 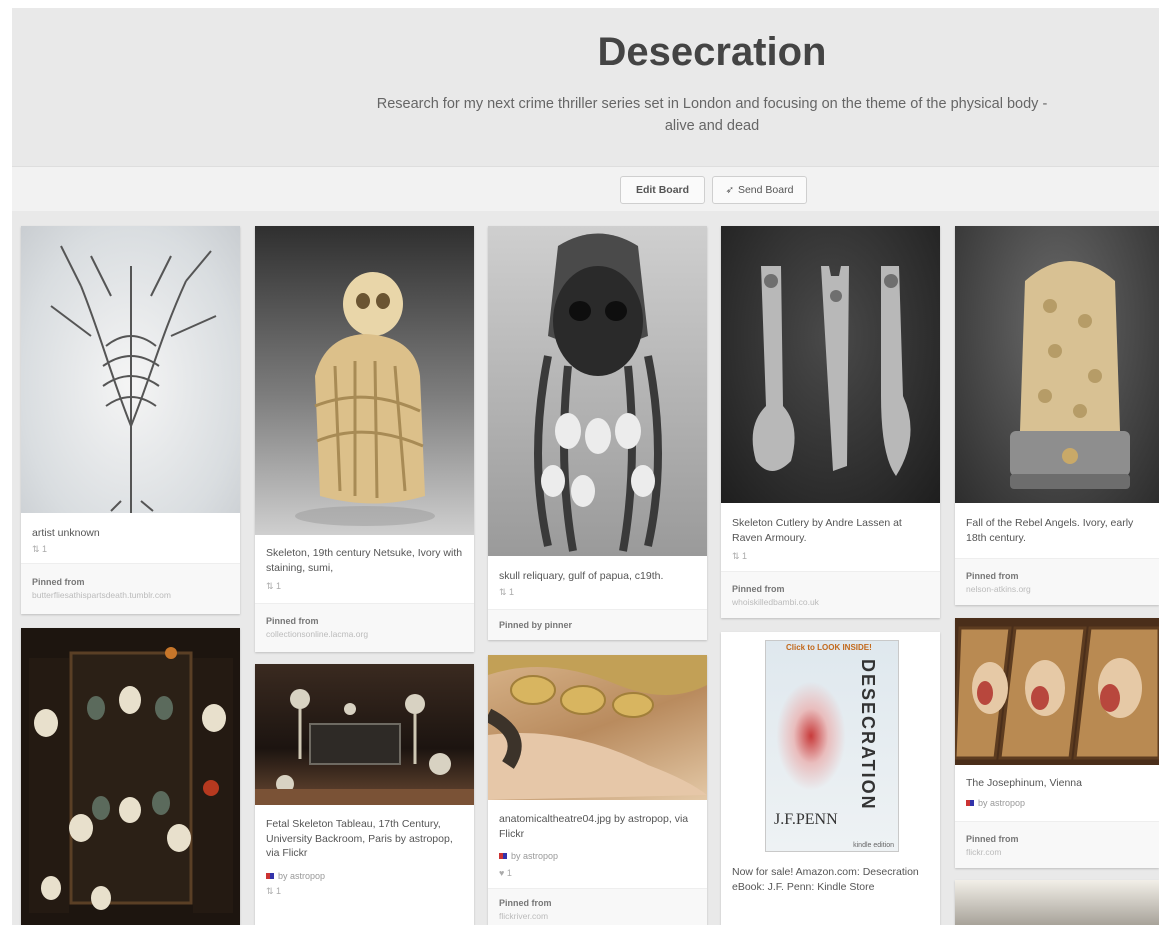 What do you see at coordinates (597, 727) in the screenshot?
I see `pin-image-anatomical-wax` at bounding box center [597, 727].